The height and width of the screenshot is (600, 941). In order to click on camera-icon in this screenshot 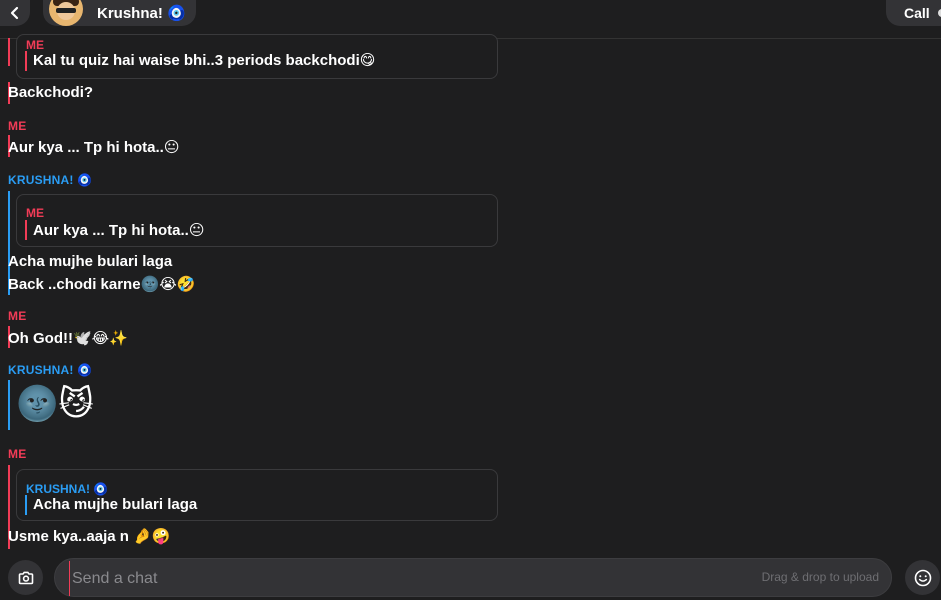, I will do `click(25, 577)`.